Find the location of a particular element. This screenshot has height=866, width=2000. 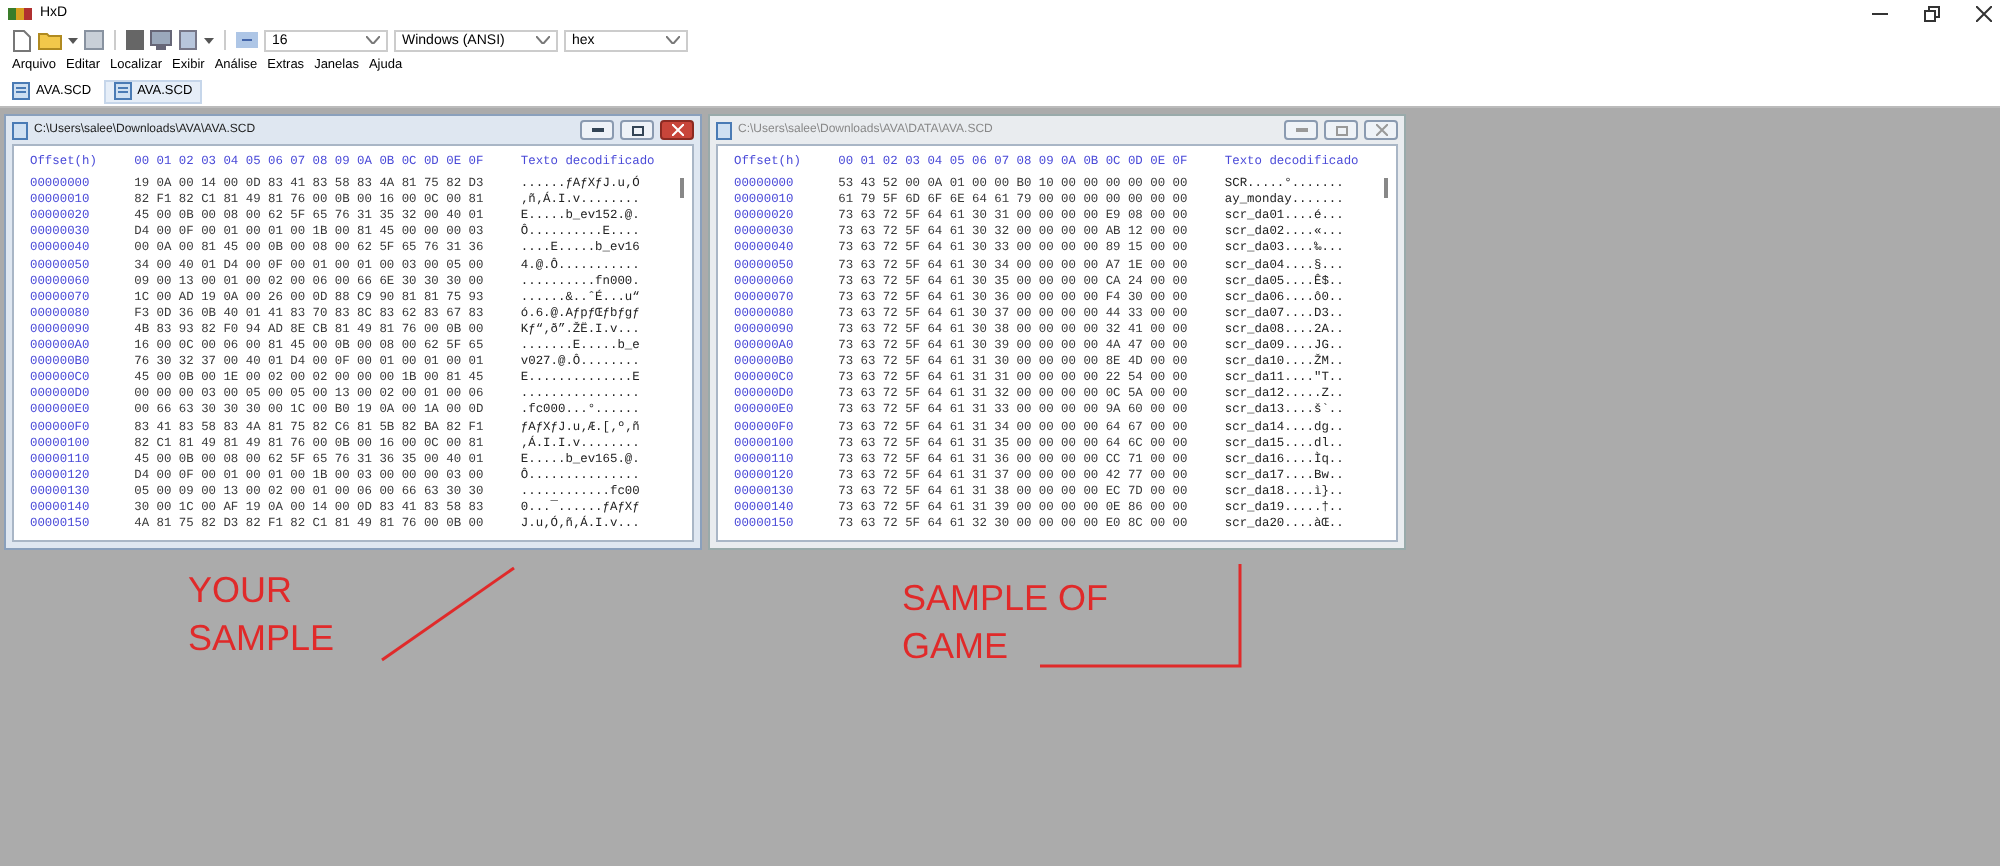

annotation-line is located at coordinates (448, 614).